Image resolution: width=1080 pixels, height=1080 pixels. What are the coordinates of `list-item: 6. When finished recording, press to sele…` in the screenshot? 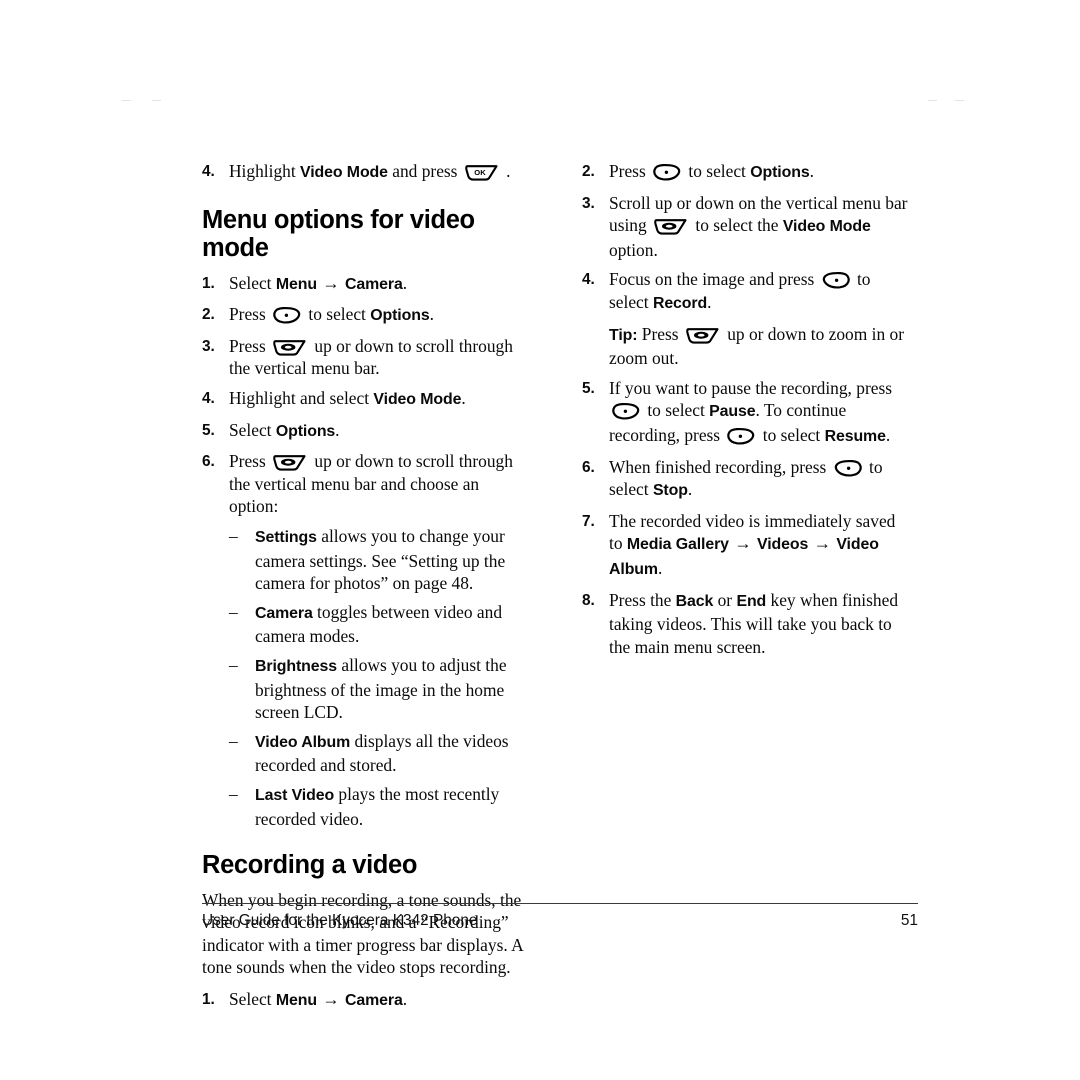 It's located at (745, 479).